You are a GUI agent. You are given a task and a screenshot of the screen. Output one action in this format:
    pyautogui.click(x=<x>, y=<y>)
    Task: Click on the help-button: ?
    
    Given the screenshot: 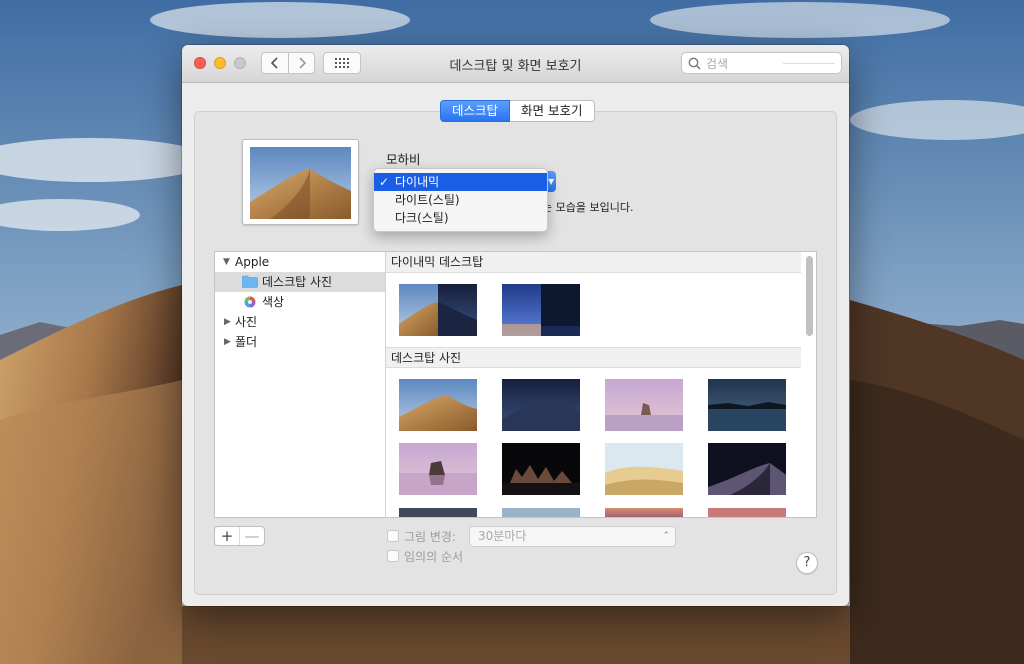 What is the action you would take?
    pyautogui.click(x=807, y=563)
    